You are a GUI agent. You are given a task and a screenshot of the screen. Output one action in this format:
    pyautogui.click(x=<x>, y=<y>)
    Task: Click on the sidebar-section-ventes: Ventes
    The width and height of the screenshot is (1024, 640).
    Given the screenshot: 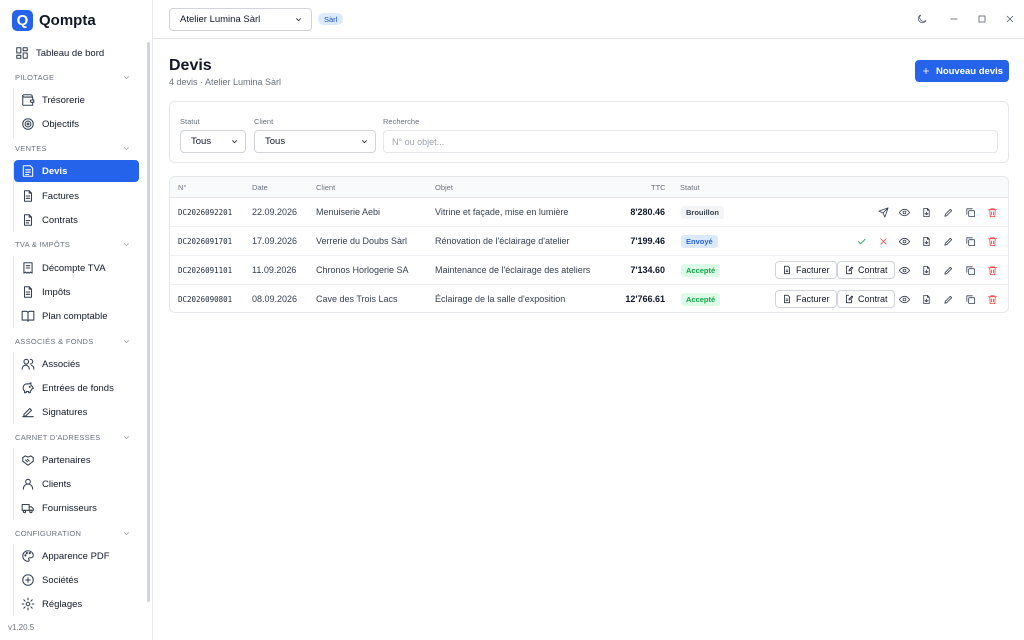 What is the action you would take?
    pyautogui.click(x=73, y=148)
    